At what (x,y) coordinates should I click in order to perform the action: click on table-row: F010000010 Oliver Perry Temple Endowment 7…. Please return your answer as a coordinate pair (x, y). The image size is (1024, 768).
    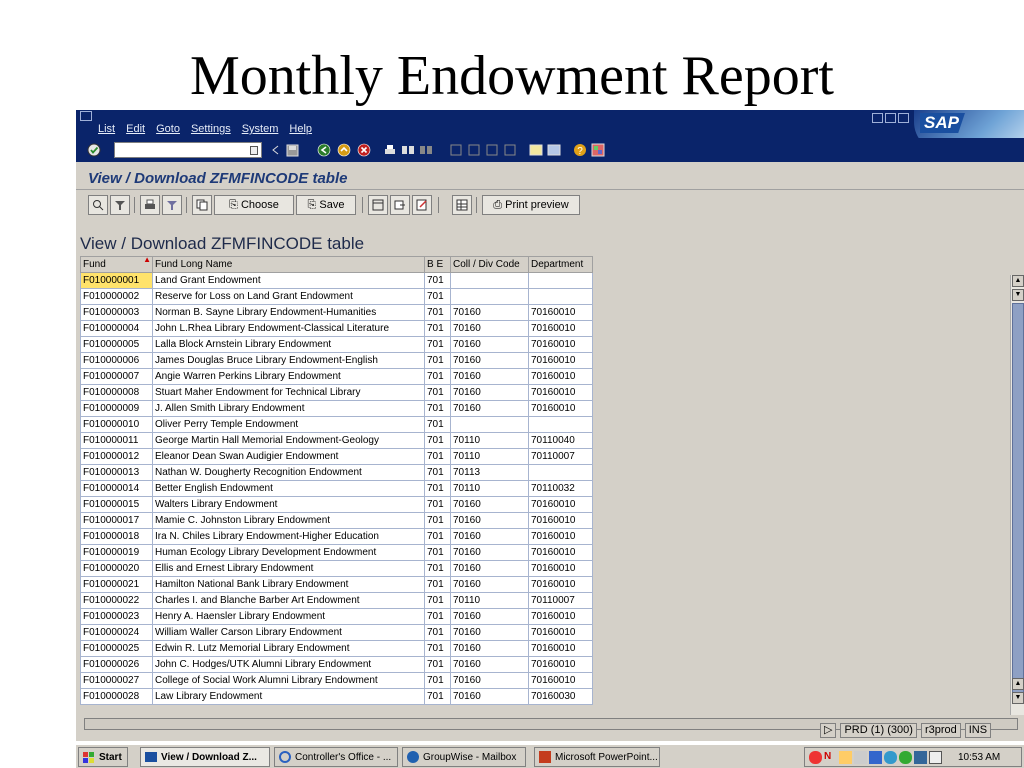
    Looking at the image, I should click on (336, 424).